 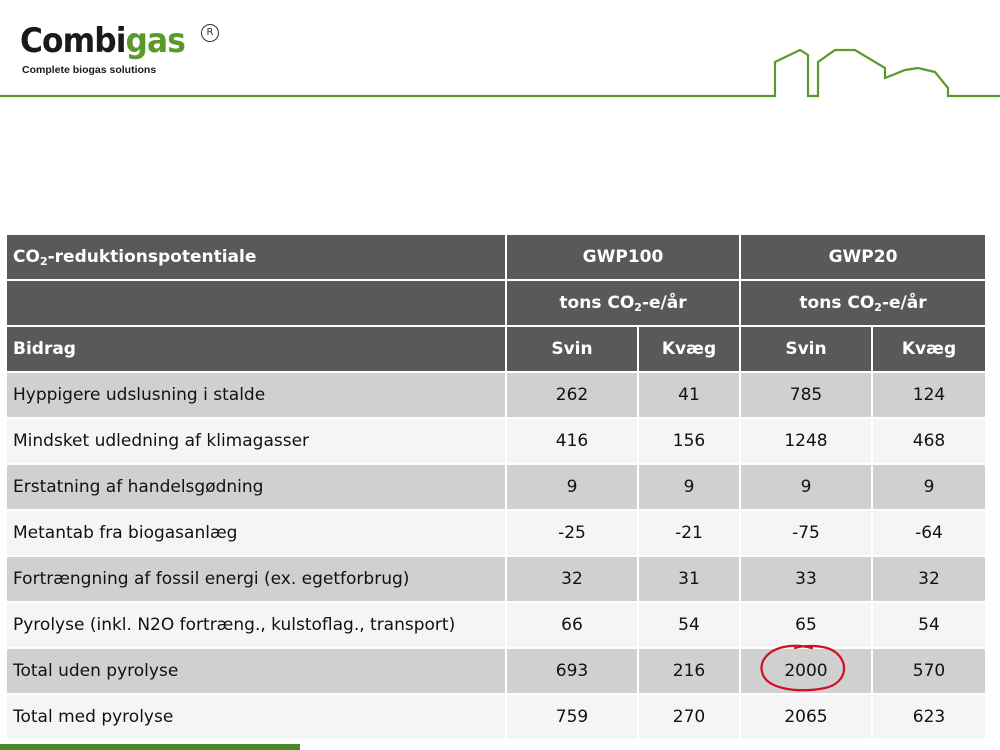 What do you see at coordinates (150, 747) in the screenshot?
I see `footer-bar` at bounding box center [150, 747].